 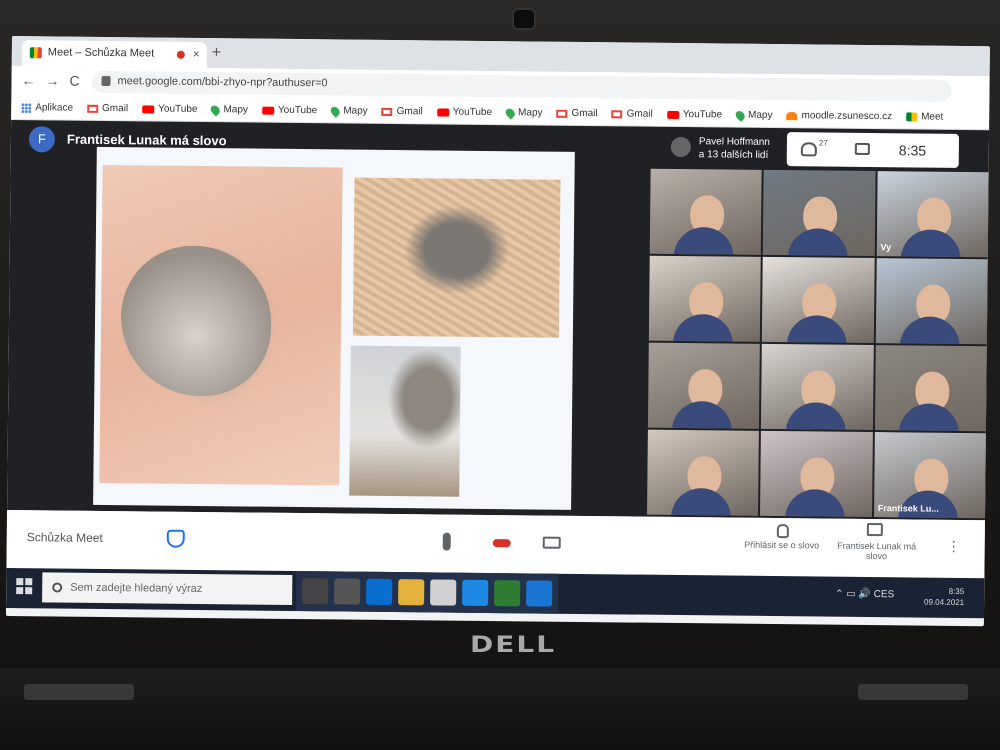 I want to click on cortana-icon, so click(x=315, y=591).